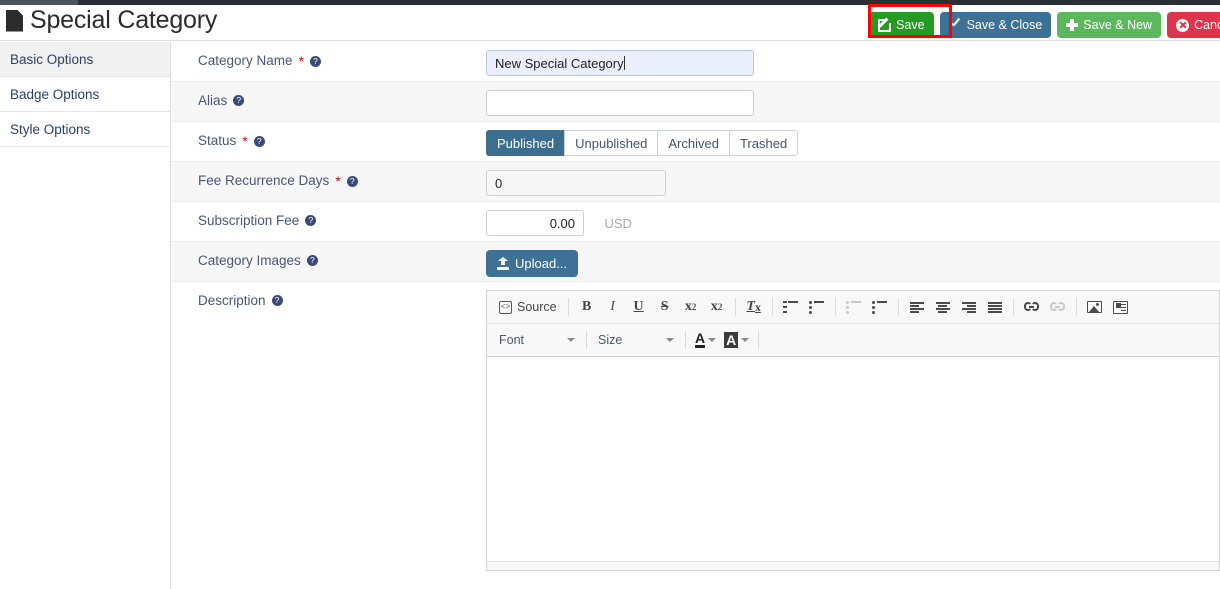 This screenshot has width=1220, height=589. I want to click on sidebar-item-basic-options: Basic Options, so click(85, 59).